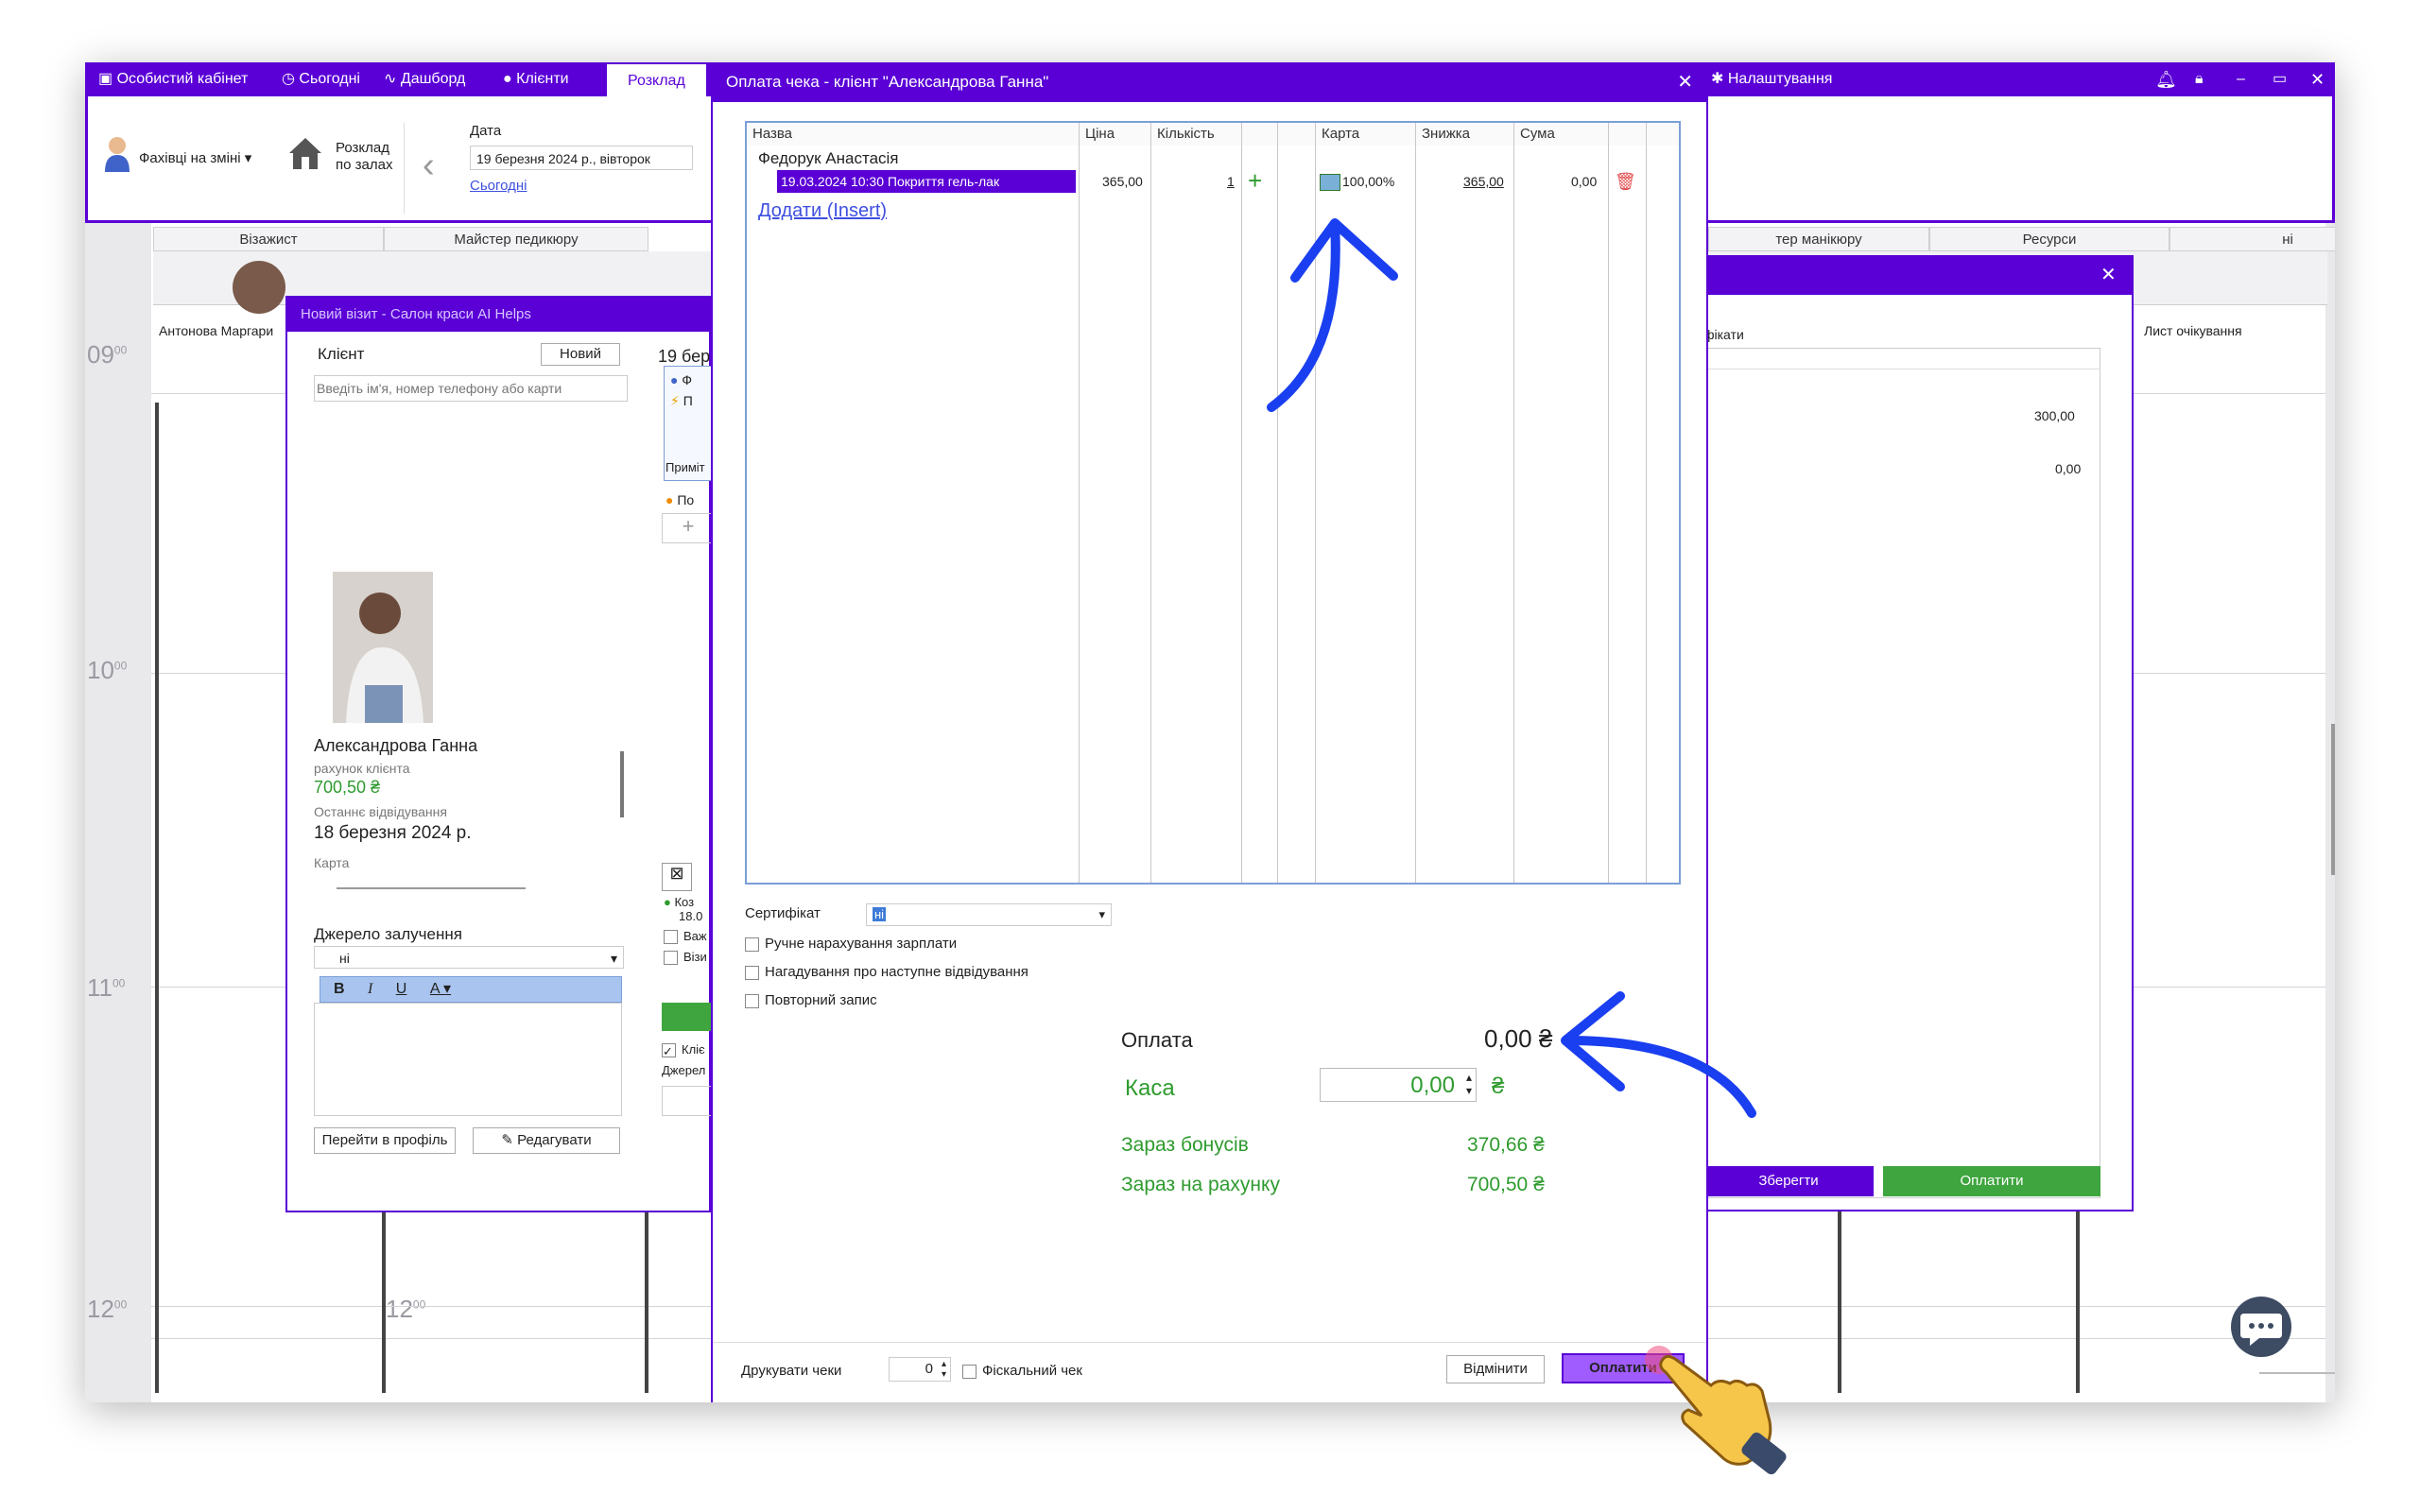 The image size is (2420, 1512). What do you see at coordinates (687, 1017) in the screenshot?
I see `green-action-button` at bounding box center [687, 1017].